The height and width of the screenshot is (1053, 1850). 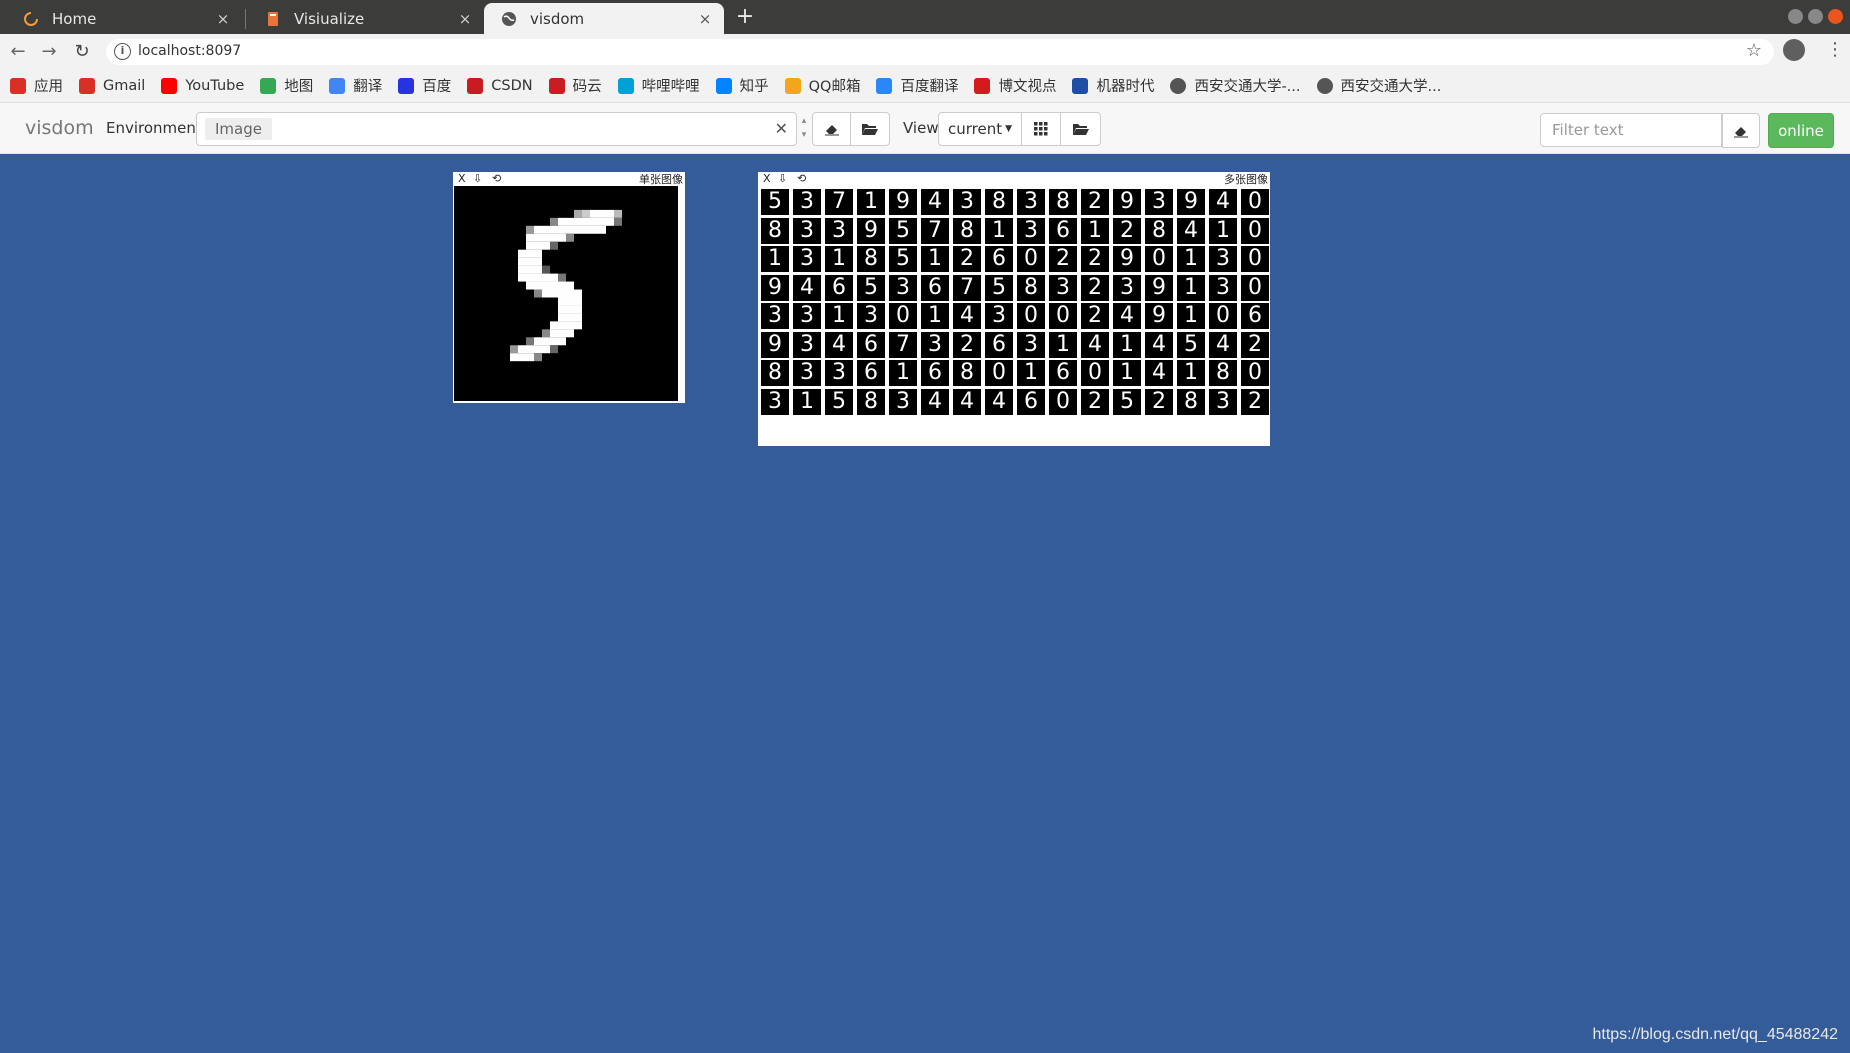 What do you see at coordinates (1041, 129) in the screenshot?
I see `grid-icon` at bounding box center [1041, 129].